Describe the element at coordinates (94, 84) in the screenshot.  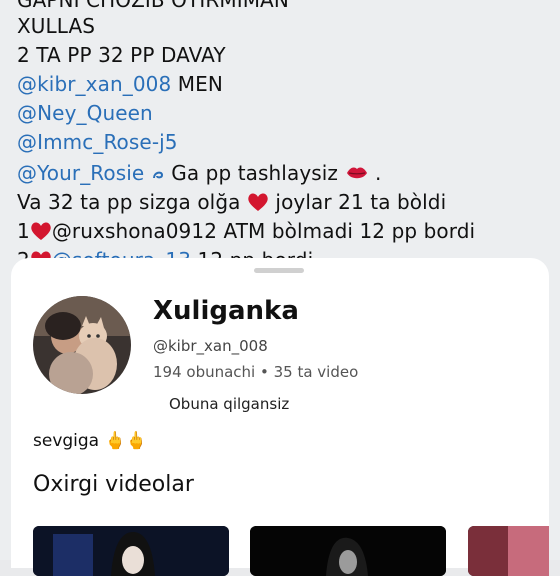
I see `mention-link: @kibr_xan_008` at that location.